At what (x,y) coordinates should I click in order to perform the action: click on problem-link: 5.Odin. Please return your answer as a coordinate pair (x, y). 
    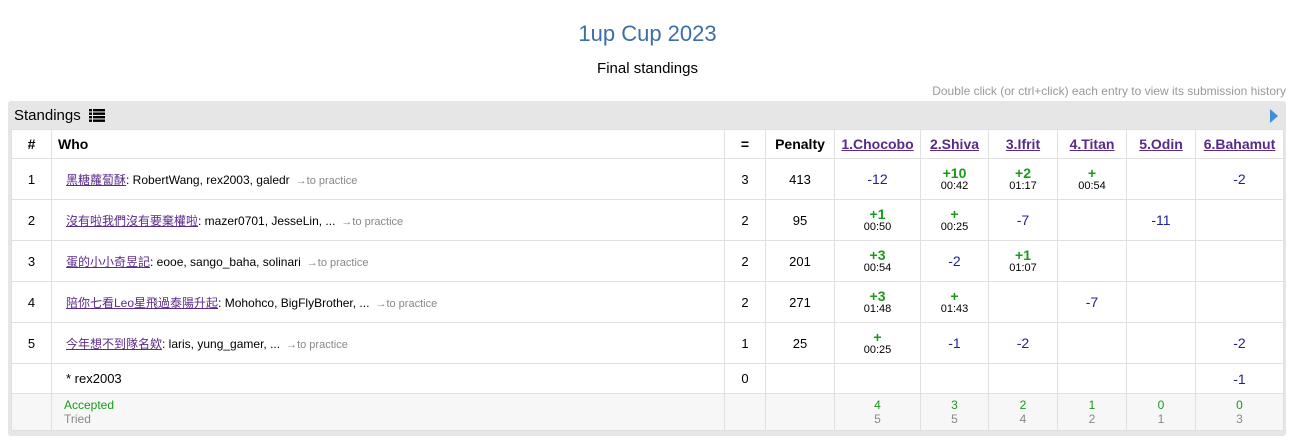
    Looking at the image, I should click on (1161, 144).